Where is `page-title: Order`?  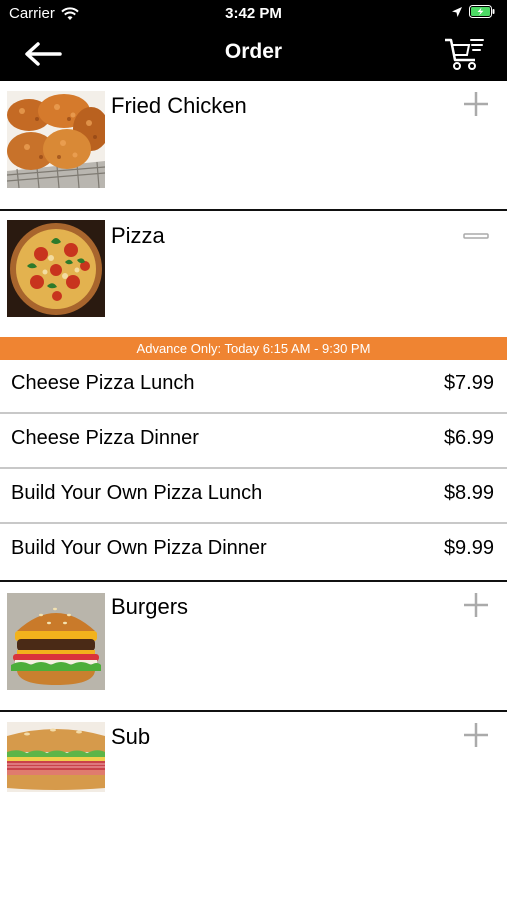 page-title: Order is located at coordinates (253, 51).